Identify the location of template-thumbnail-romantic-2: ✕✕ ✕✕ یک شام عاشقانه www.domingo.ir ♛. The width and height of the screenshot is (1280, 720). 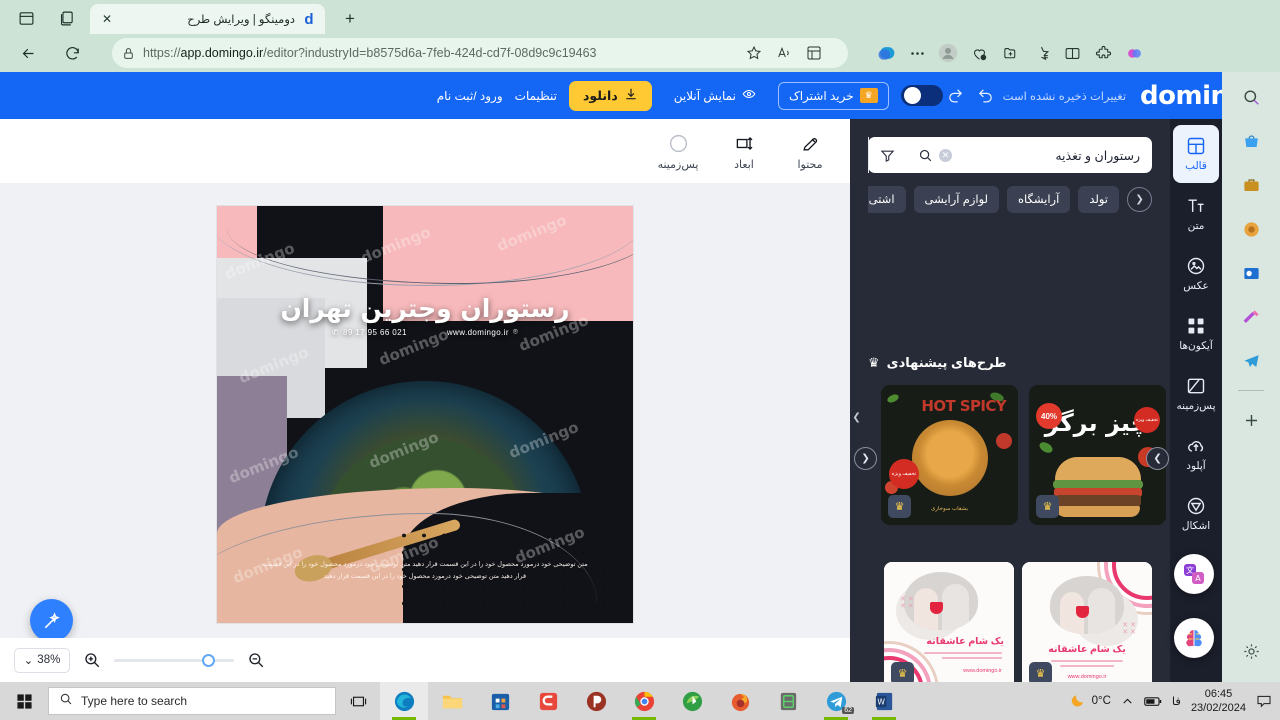
(949, 622).